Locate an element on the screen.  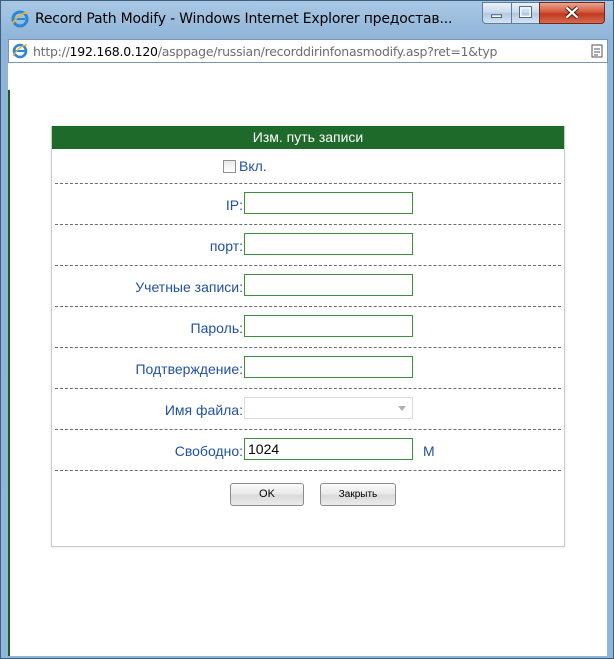
close-window-button is located at coordinates (572, 13).